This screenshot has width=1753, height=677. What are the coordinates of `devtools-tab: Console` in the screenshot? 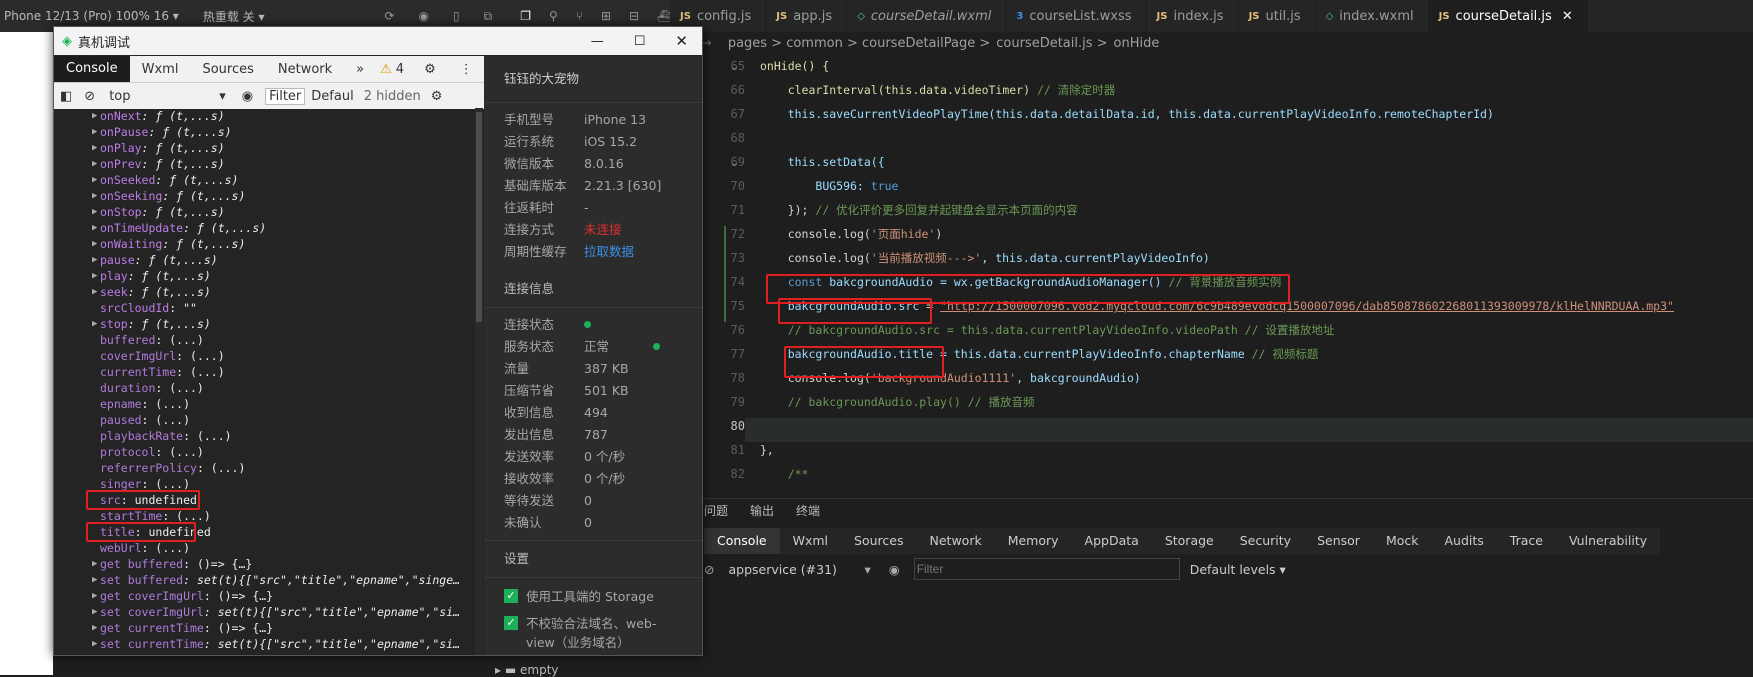 It's located at (742, 541).